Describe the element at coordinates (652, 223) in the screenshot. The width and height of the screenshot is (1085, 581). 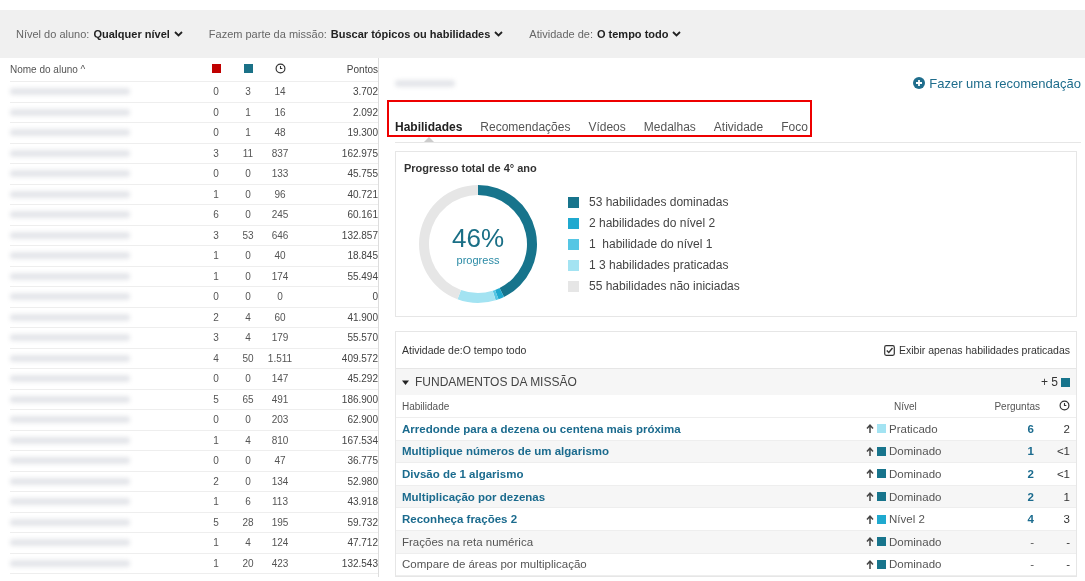
I see `legend-label: 2 habilidades do nível 2` at that location.